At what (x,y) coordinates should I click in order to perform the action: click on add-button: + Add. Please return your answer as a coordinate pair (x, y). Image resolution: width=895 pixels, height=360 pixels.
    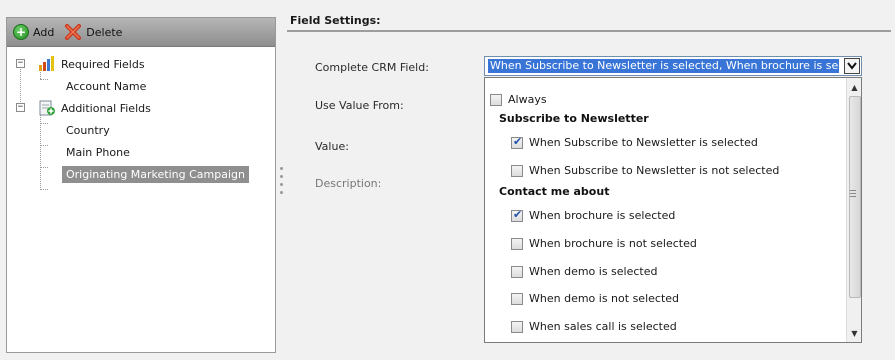
    Looking at the image, I should click on (33, 32).